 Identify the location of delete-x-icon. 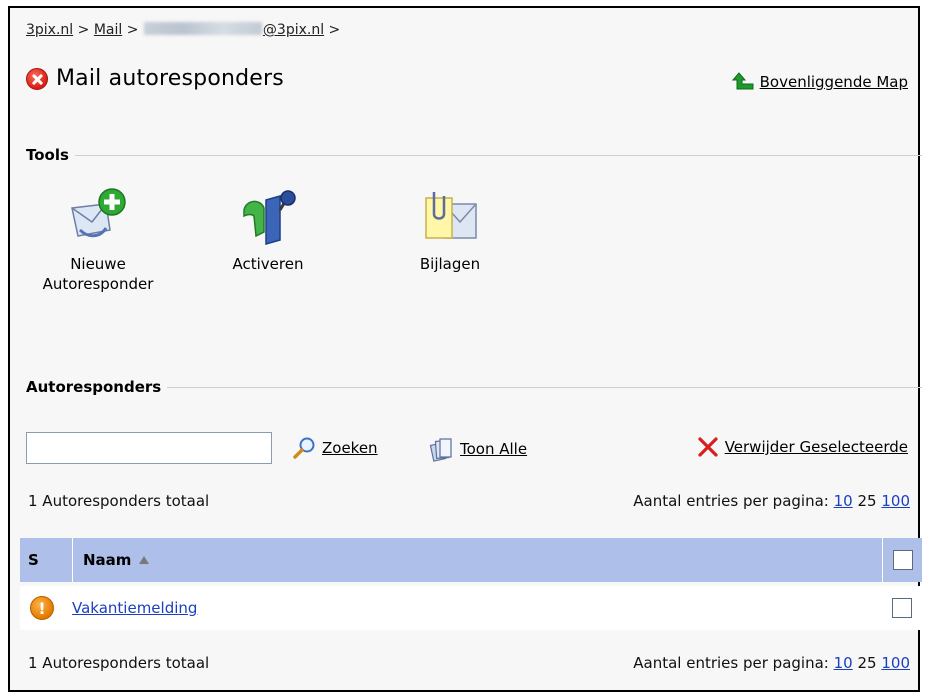
(708, 447).